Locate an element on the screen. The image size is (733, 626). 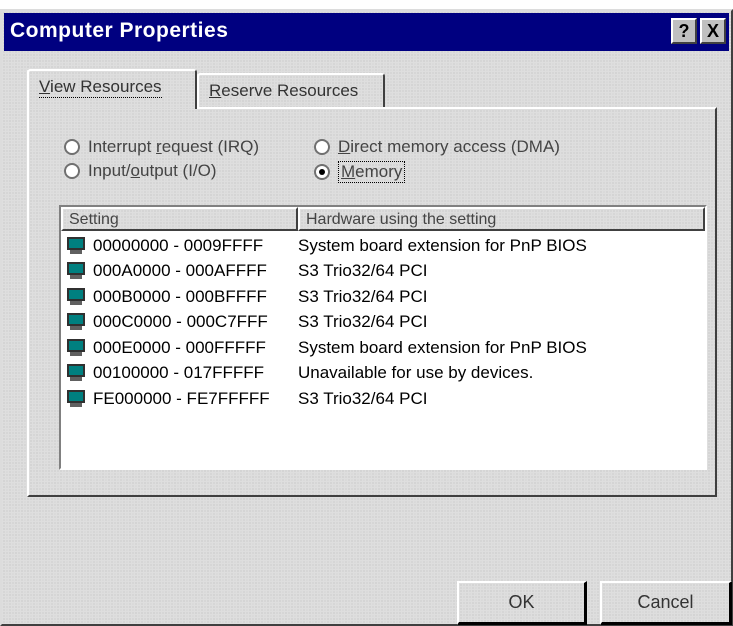
radio-direct-memory-access: Direct memory access (DMA) is located at coordinates (437, 147).